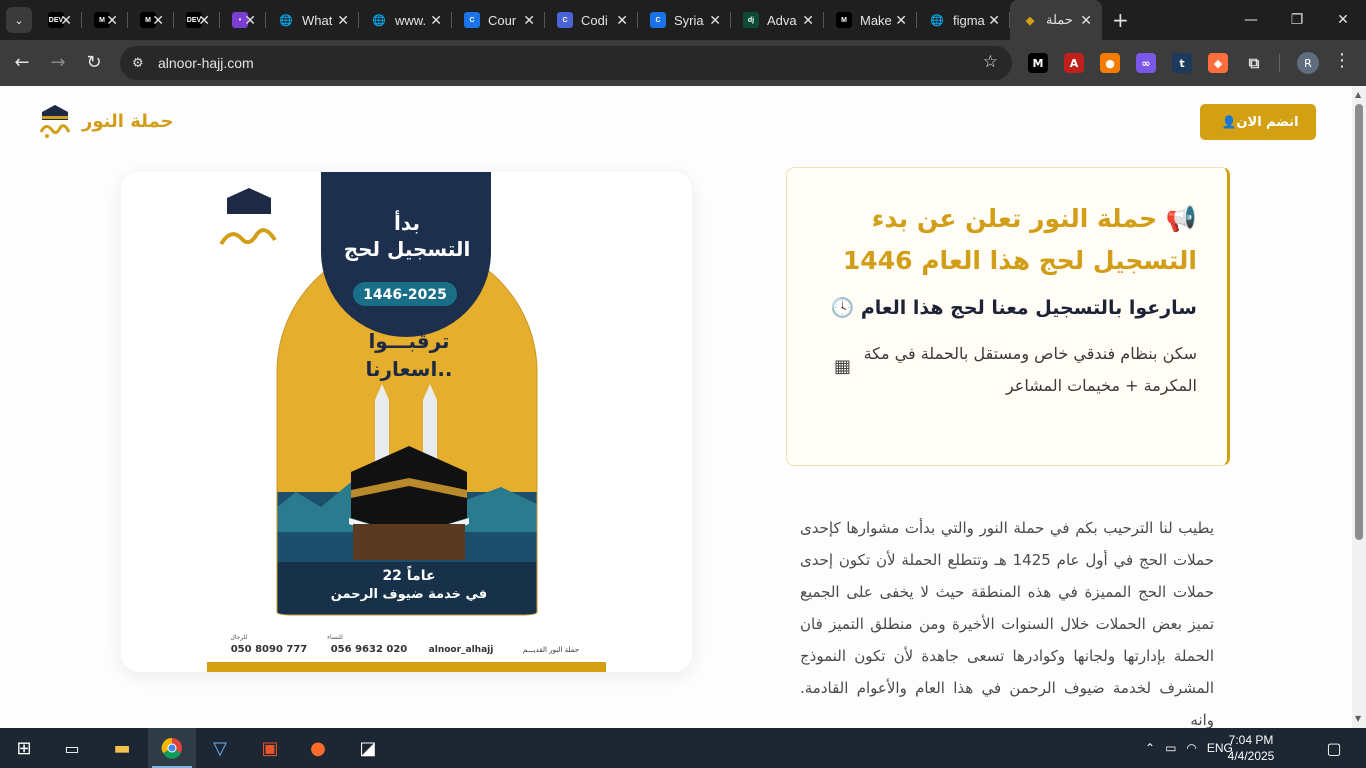  I want to click on scroll-thumb, so click(1359, 322).